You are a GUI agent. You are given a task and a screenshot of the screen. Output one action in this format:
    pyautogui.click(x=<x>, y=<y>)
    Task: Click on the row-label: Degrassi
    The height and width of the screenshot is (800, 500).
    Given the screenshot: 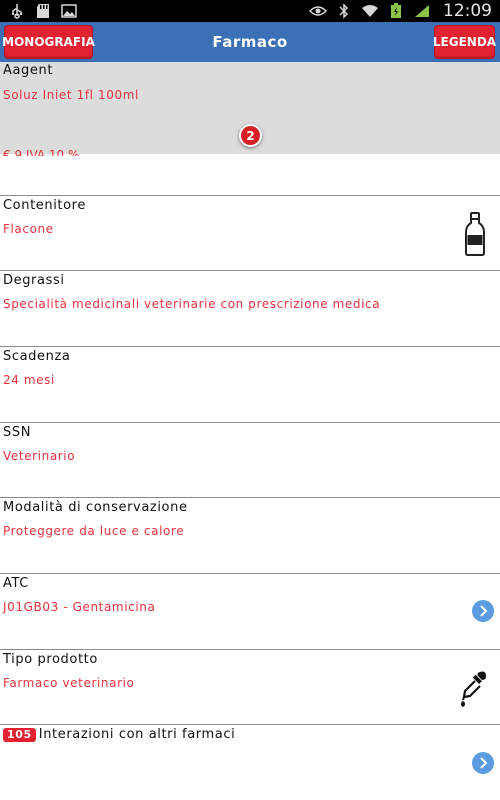 What is the action you would take?
    pyautogui.click(x=34, y=280)
    